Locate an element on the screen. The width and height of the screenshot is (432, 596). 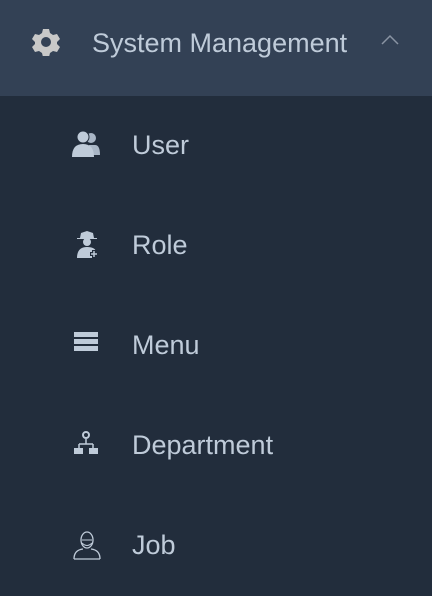
role-spy-icon is located at coordinates (87, 244).